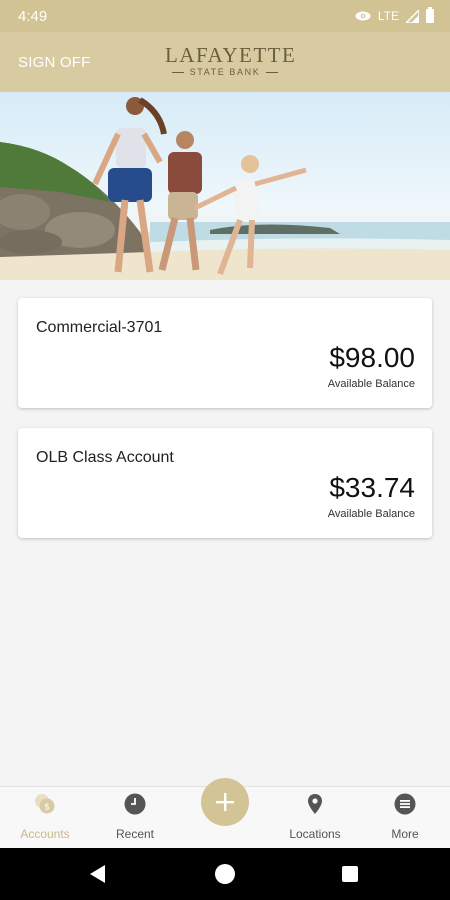  What do you see at coordinates (405, 819) in the screenshot?
I see `nav-more: More` at bounding box center [405, 819].